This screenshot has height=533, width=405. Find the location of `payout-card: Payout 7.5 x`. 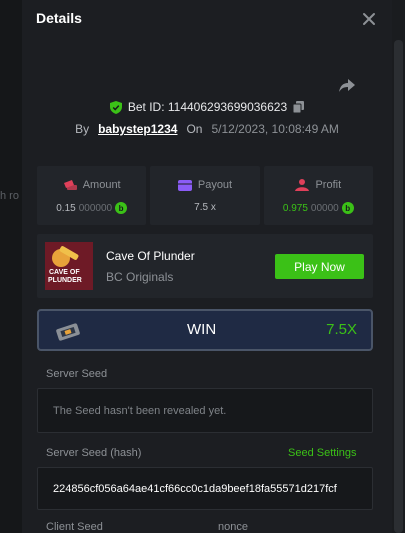

payout-card: Payout 7.5 x is located at coordinates (205, 195).